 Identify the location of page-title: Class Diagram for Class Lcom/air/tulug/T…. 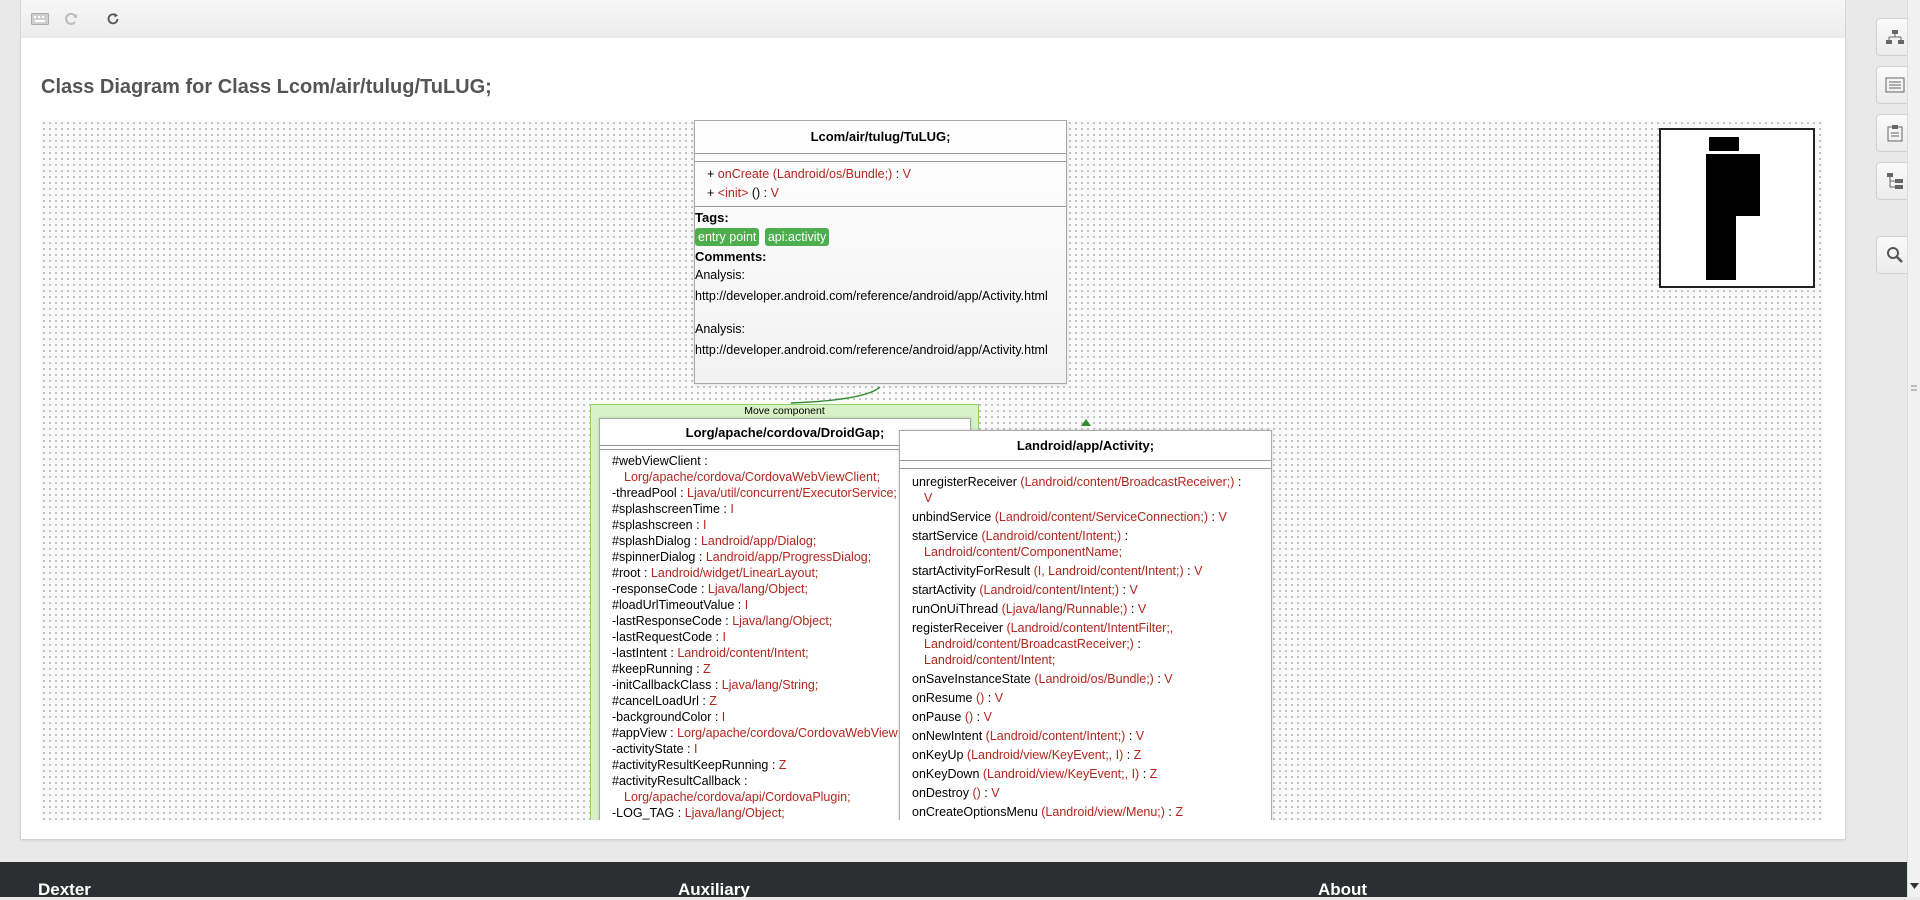
(266, 87).